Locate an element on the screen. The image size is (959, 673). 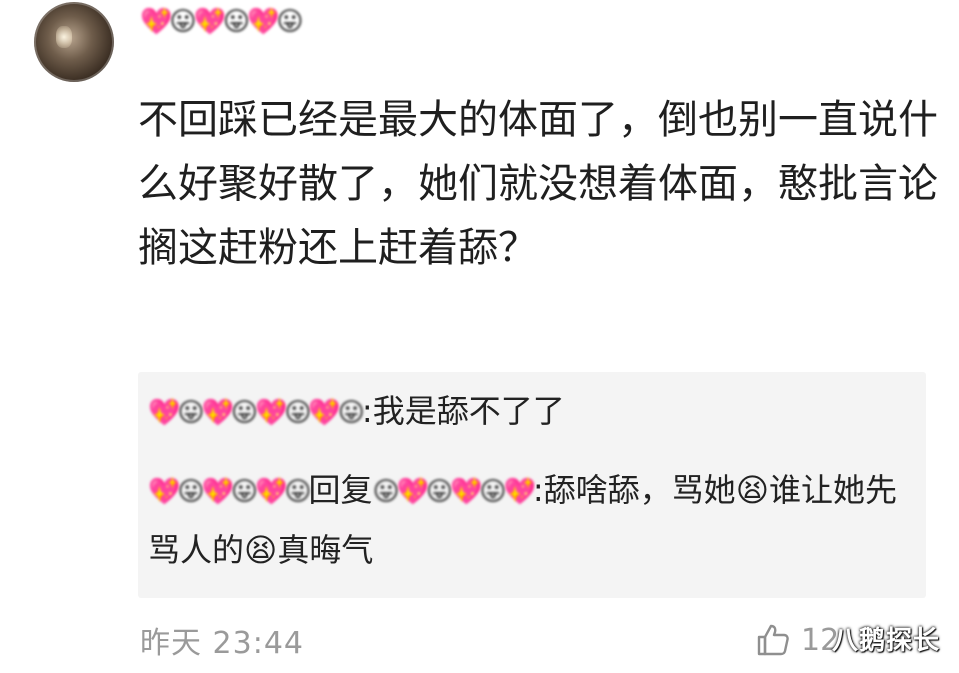
thumbs-up-icon is located at coordinates (773, 640).